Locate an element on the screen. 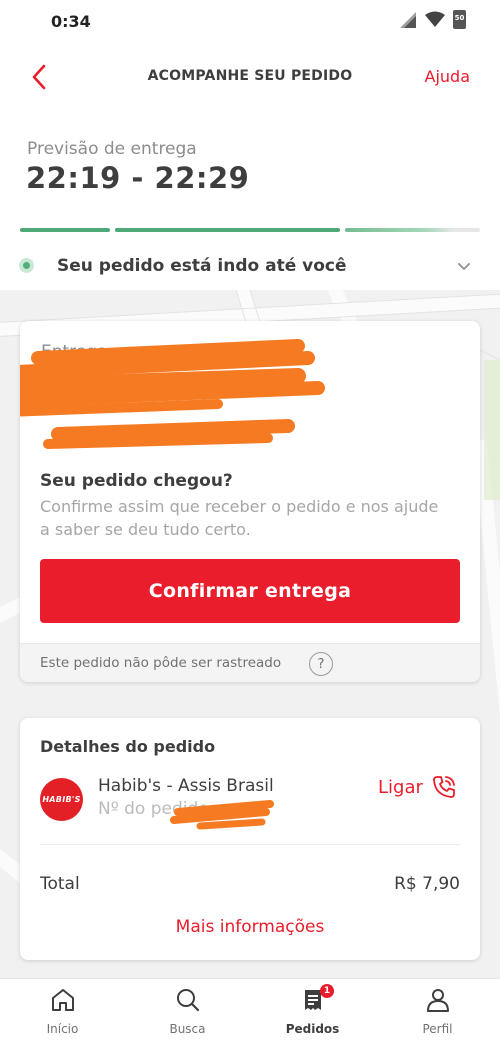 This screenshot has width=500, height=1041. nav-item-profile: Perfil is located at coordinates (437, 1010).